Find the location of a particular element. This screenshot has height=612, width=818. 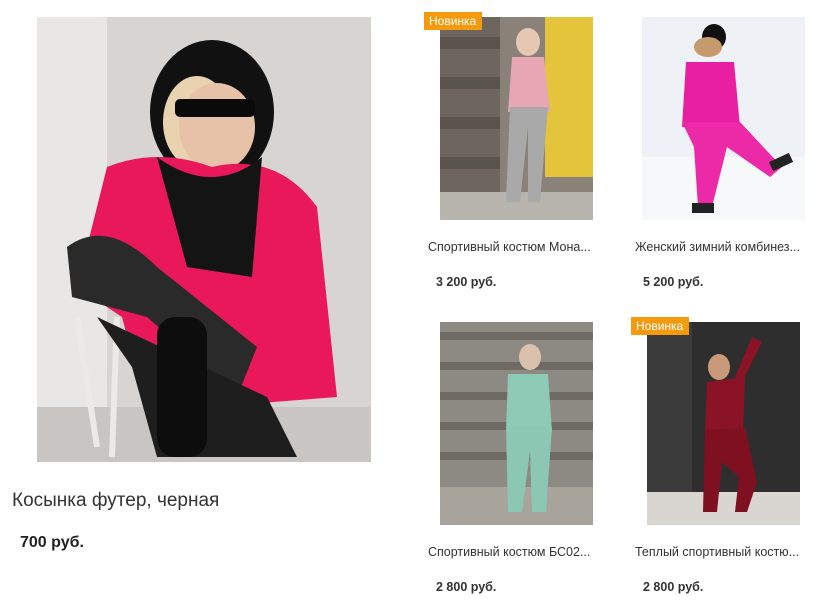

featured-product-price: 700 руб. is located at coordinates (52, 542).